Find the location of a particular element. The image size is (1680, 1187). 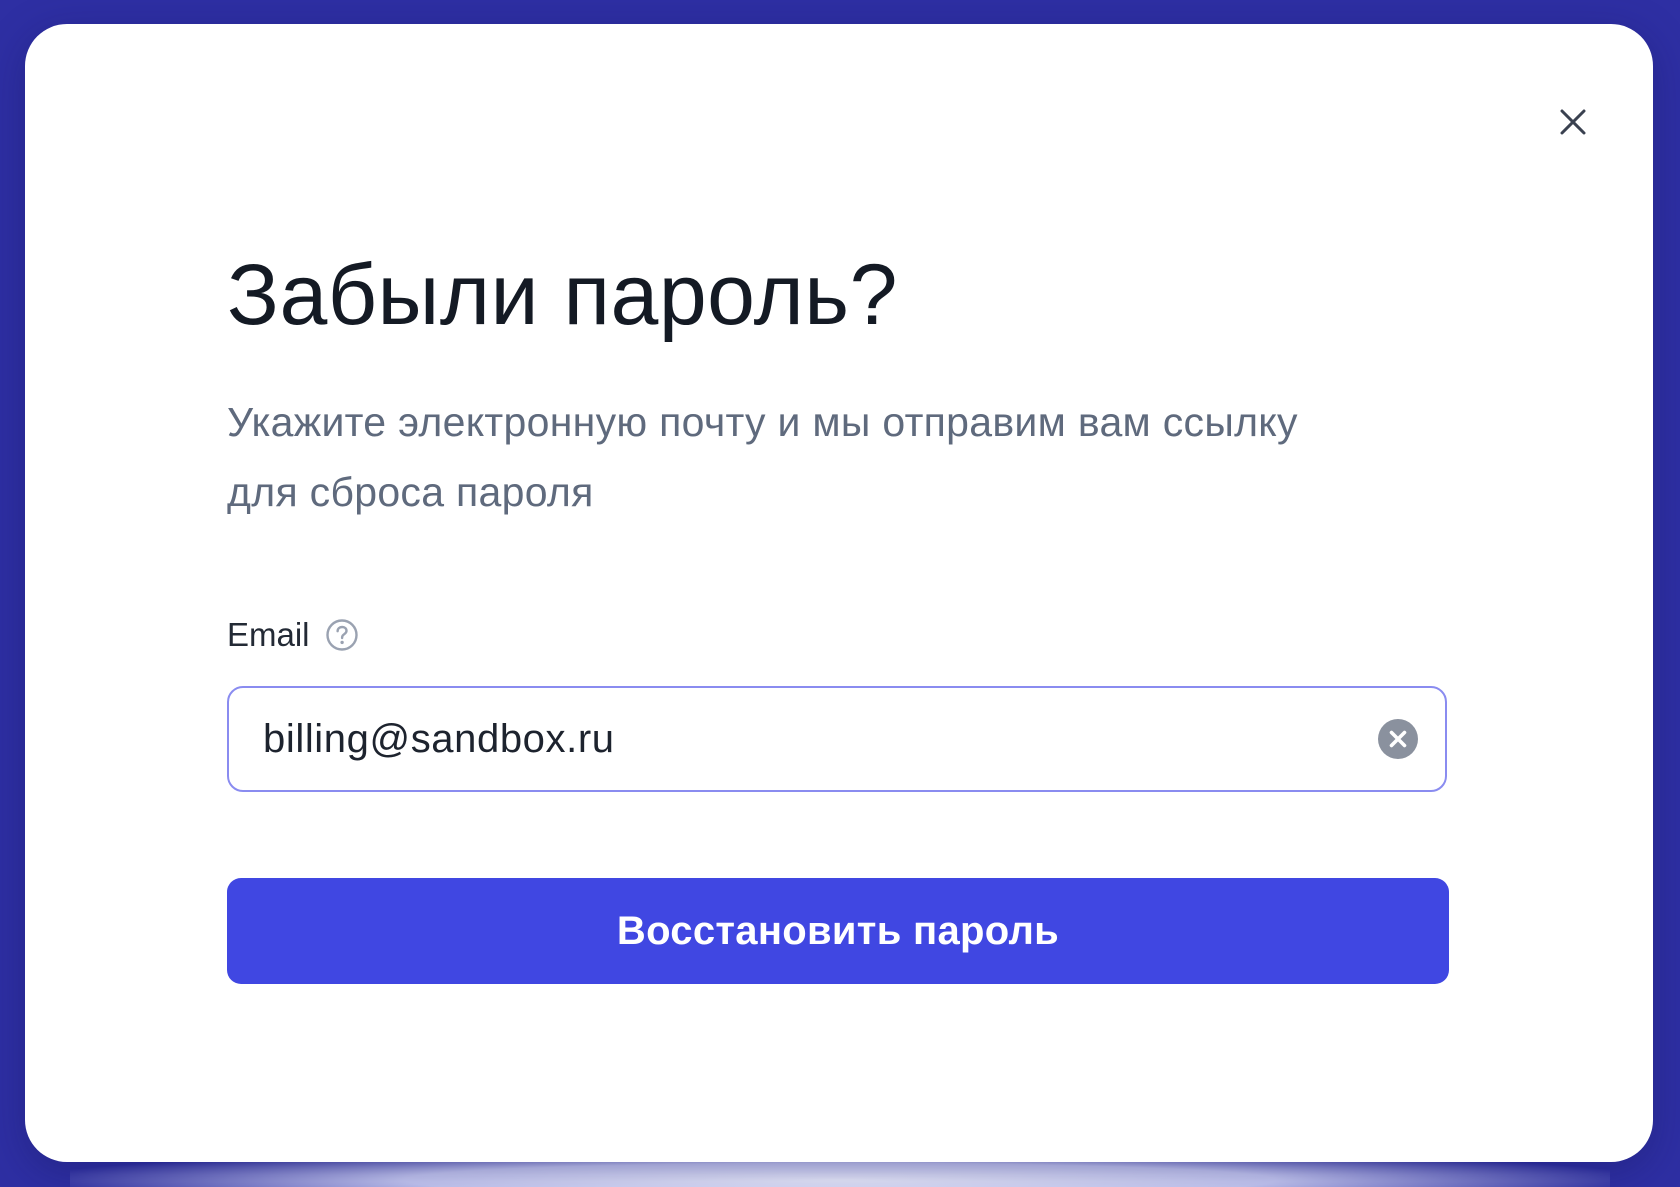

email-input-wrapper is located at coordinates (837, 739).